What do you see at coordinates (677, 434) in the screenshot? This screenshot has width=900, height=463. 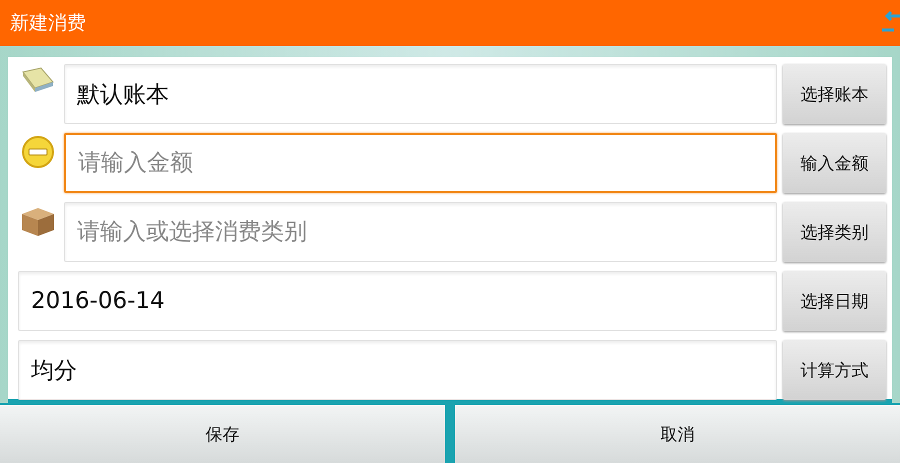 I see `bottom-button: 取消` at bounding box center [677, 434].